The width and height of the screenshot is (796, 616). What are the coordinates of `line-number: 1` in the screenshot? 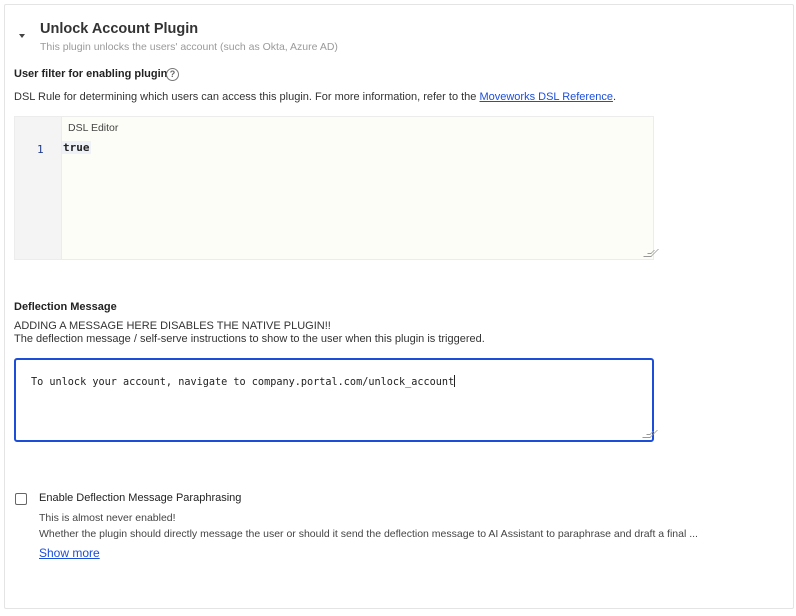 It's located at (40, 149).